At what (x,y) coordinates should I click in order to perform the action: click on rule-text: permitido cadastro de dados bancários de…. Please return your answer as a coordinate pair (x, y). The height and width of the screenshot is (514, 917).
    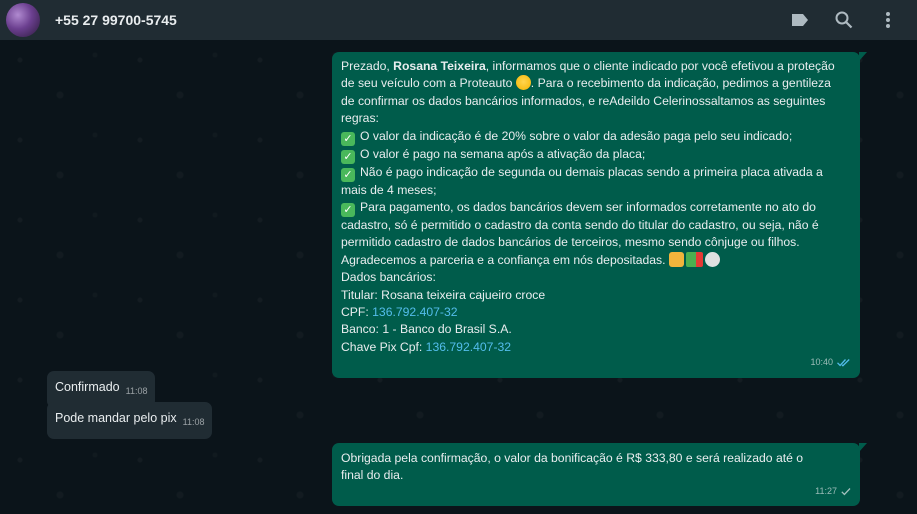
    Looking at the image, I should click on (570, 242).